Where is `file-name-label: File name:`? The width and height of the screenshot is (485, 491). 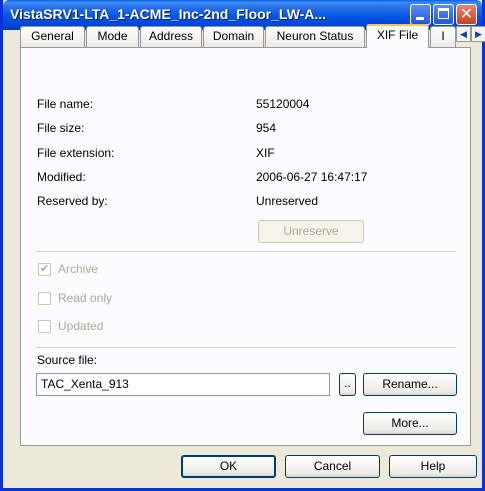 file-name-label: File name: is located at coordinates (65, 104).